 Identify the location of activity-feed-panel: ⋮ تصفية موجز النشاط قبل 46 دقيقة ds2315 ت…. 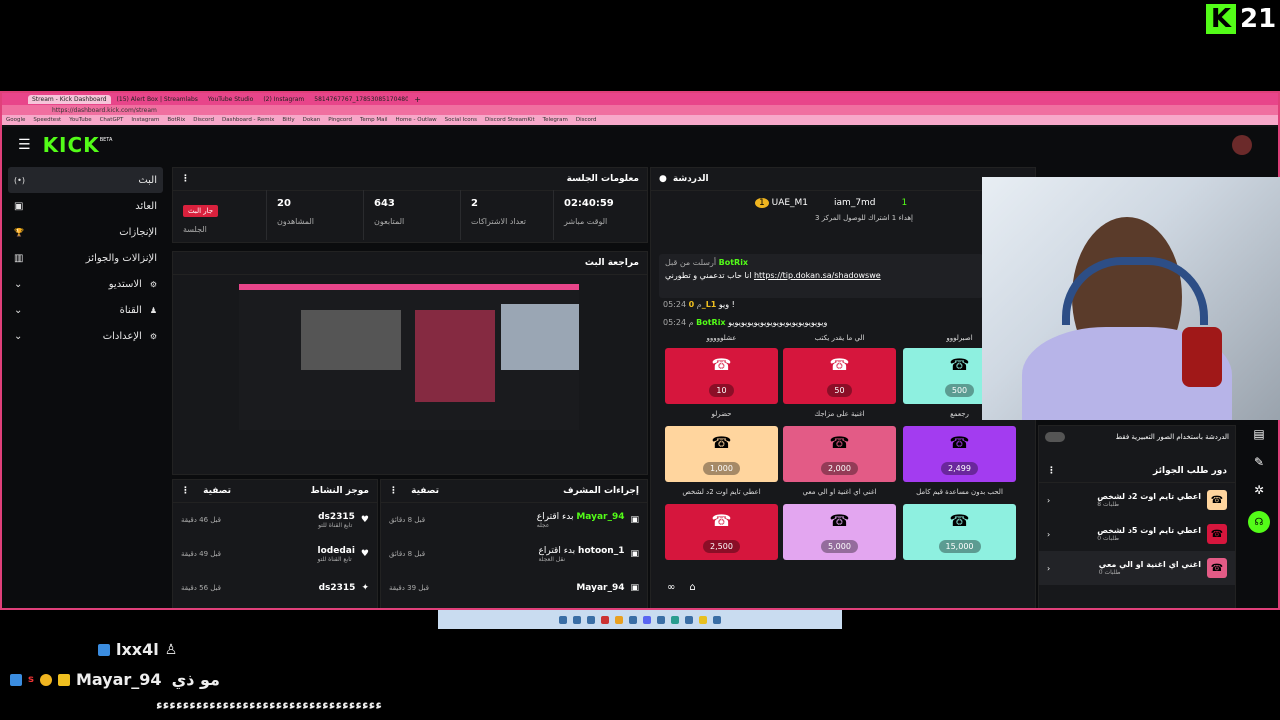
(275, 543).